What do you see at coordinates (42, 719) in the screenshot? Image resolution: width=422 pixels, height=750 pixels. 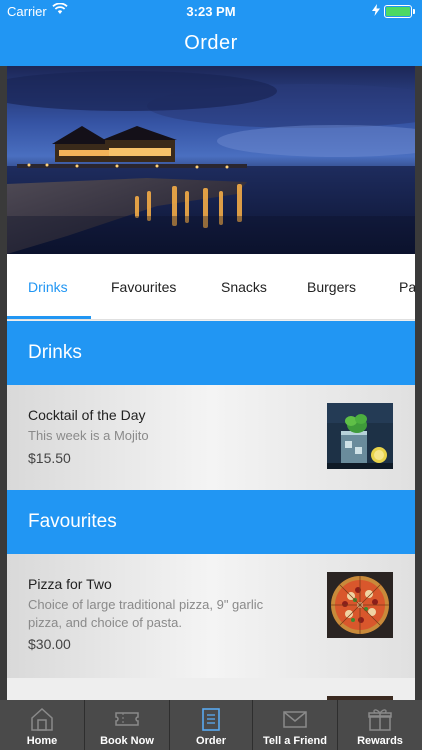 I see `home-icon` at bounding box center [42, 719].